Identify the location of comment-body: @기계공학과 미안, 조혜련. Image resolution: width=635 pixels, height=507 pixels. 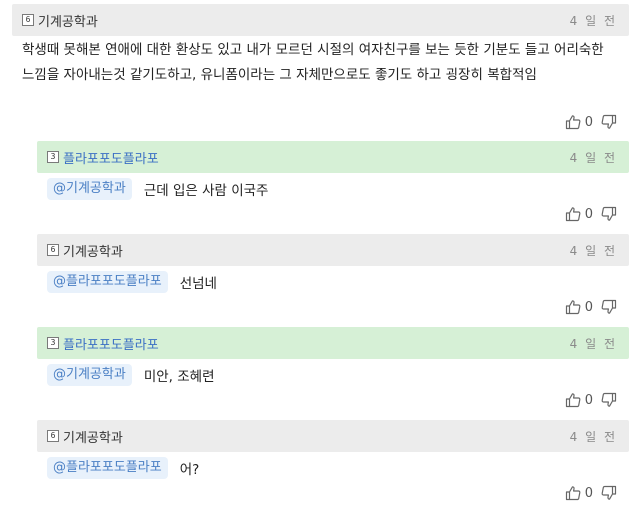
(332, 375).